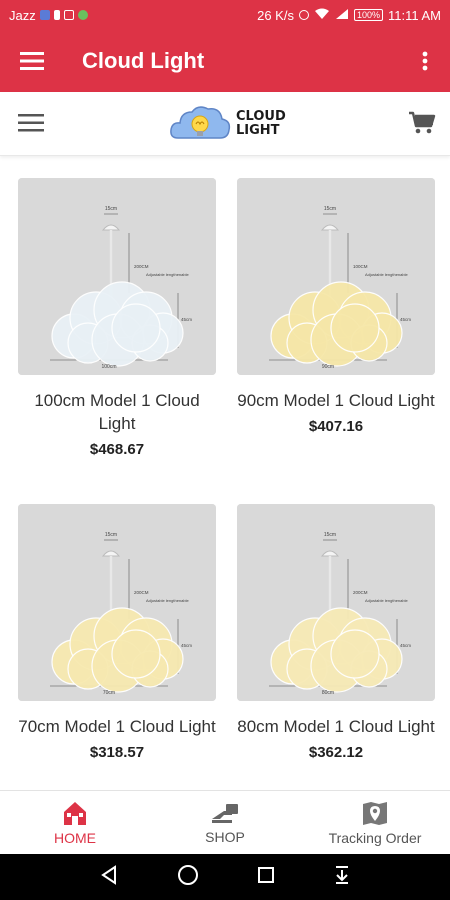 The width and height of the screenshot is (450, 900). What do you see at coordinates (82, 15) in the screenshot?
I see `vpn-icon` at bounding box center [82, 15].